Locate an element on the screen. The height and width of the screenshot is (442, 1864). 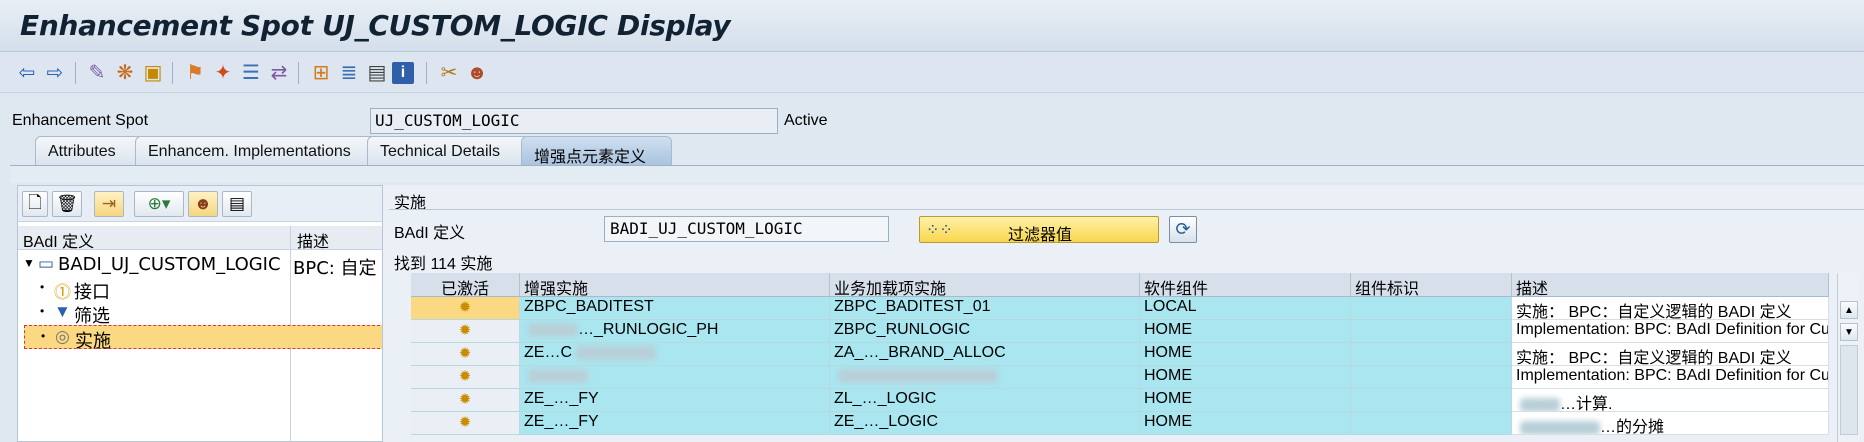
badi-definition-icon: ▭ is located at coordinates (46, 263).